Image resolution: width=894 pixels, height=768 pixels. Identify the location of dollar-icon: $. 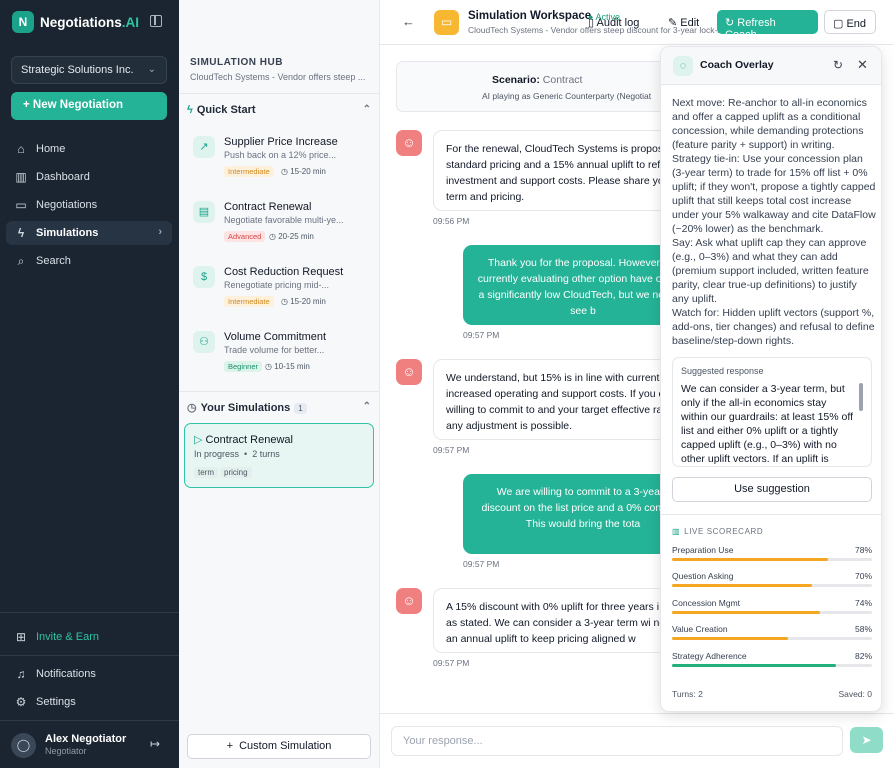
(204, 277).